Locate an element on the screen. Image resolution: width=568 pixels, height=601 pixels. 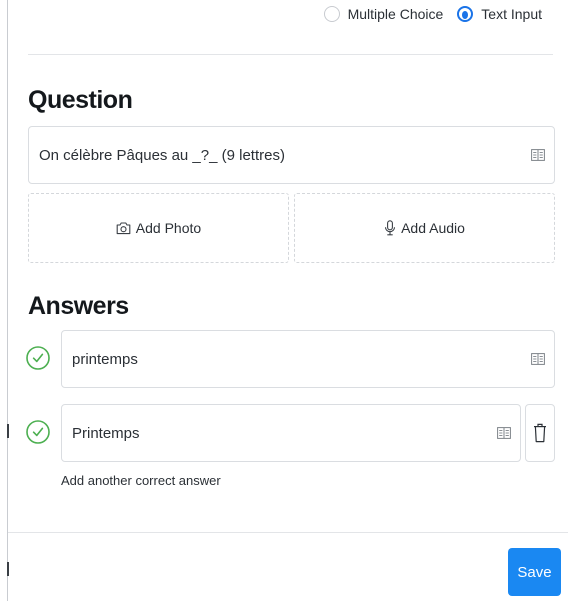
radio-checked-icon is located at coordinates (465, 14).